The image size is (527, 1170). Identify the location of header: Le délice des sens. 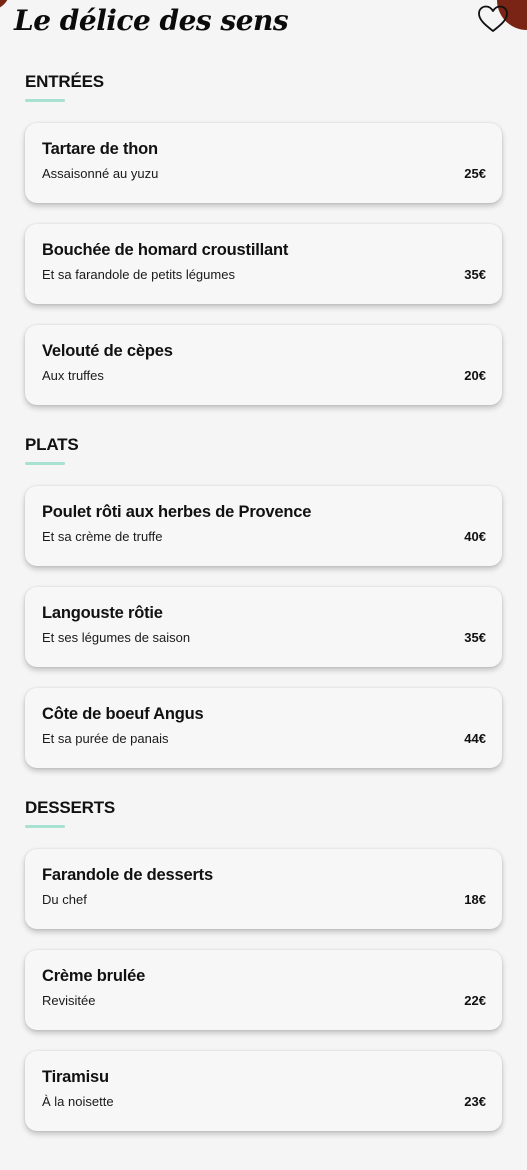
(263, 25).